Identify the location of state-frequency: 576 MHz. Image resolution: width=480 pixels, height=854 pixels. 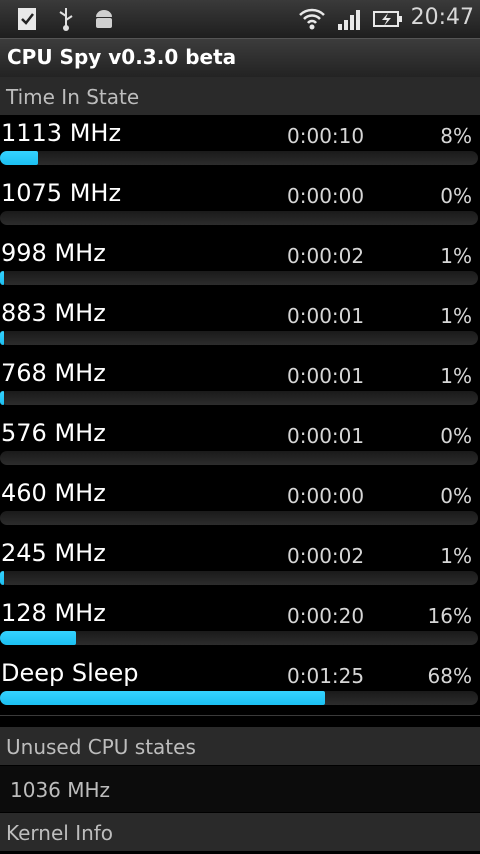
(53, 433).